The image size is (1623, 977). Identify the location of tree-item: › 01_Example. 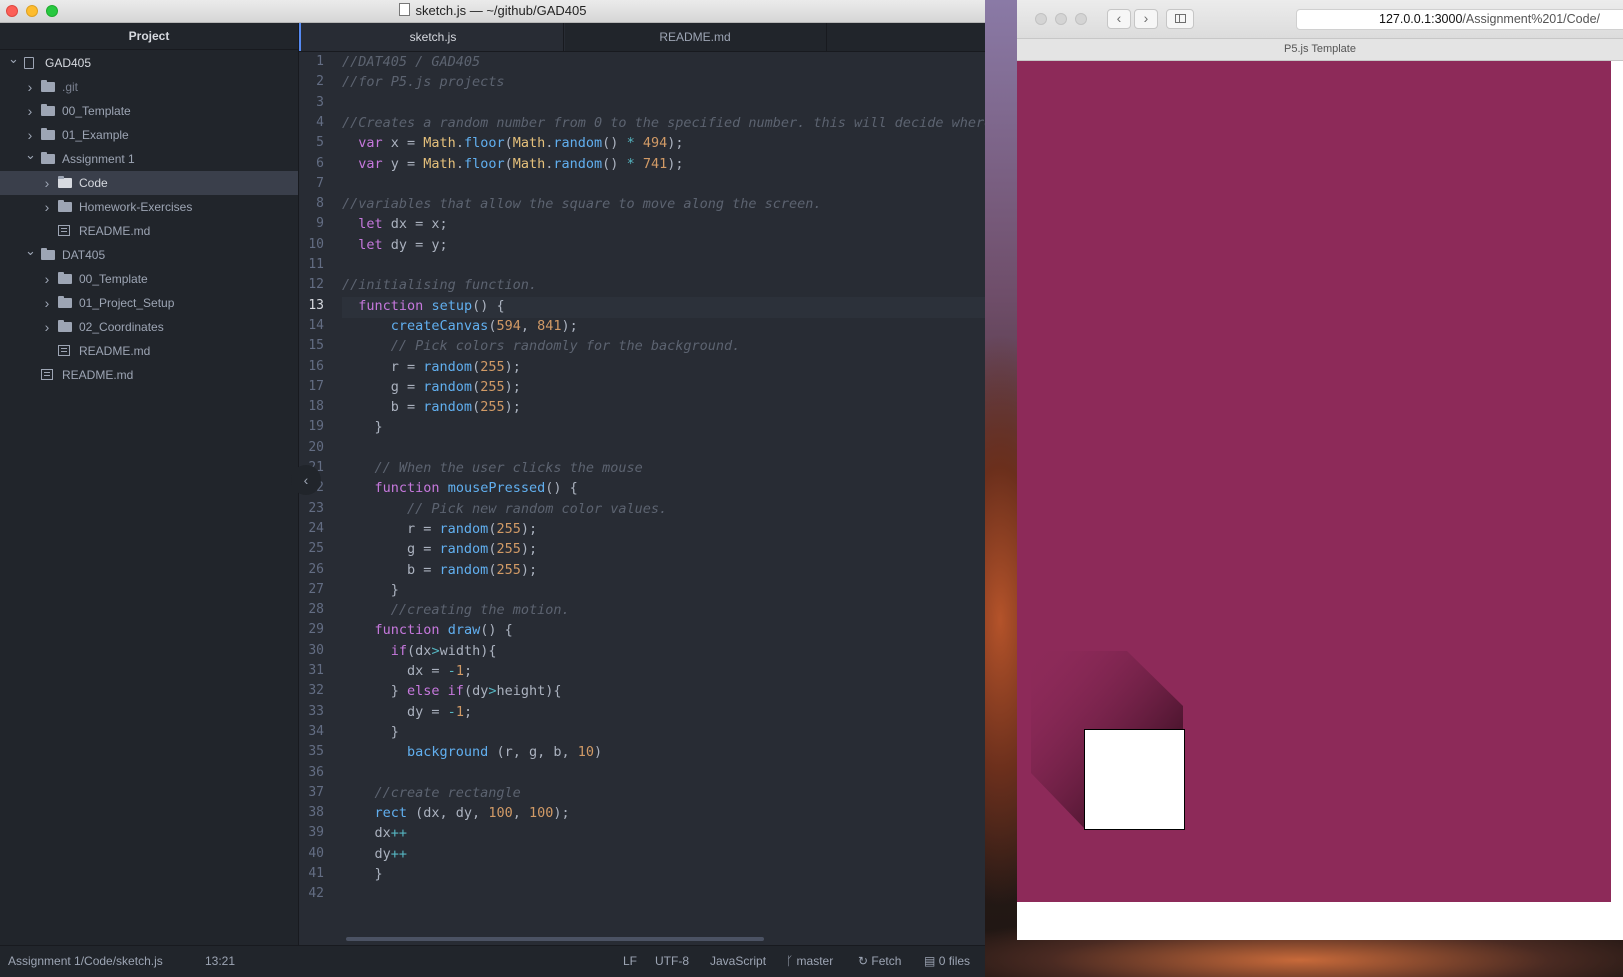
(149, 135).